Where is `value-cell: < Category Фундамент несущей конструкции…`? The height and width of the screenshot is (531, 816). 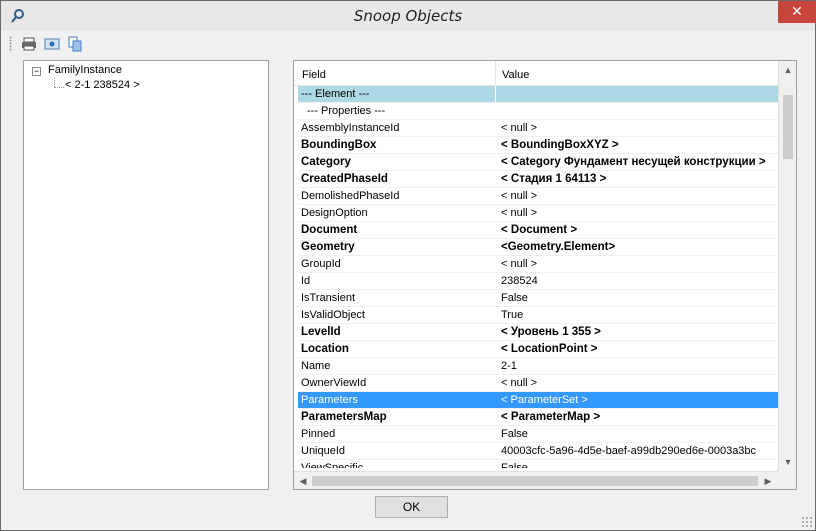 value-cell: < Category Фундамент несущей конструкции… is located at coordinates (633, 162).